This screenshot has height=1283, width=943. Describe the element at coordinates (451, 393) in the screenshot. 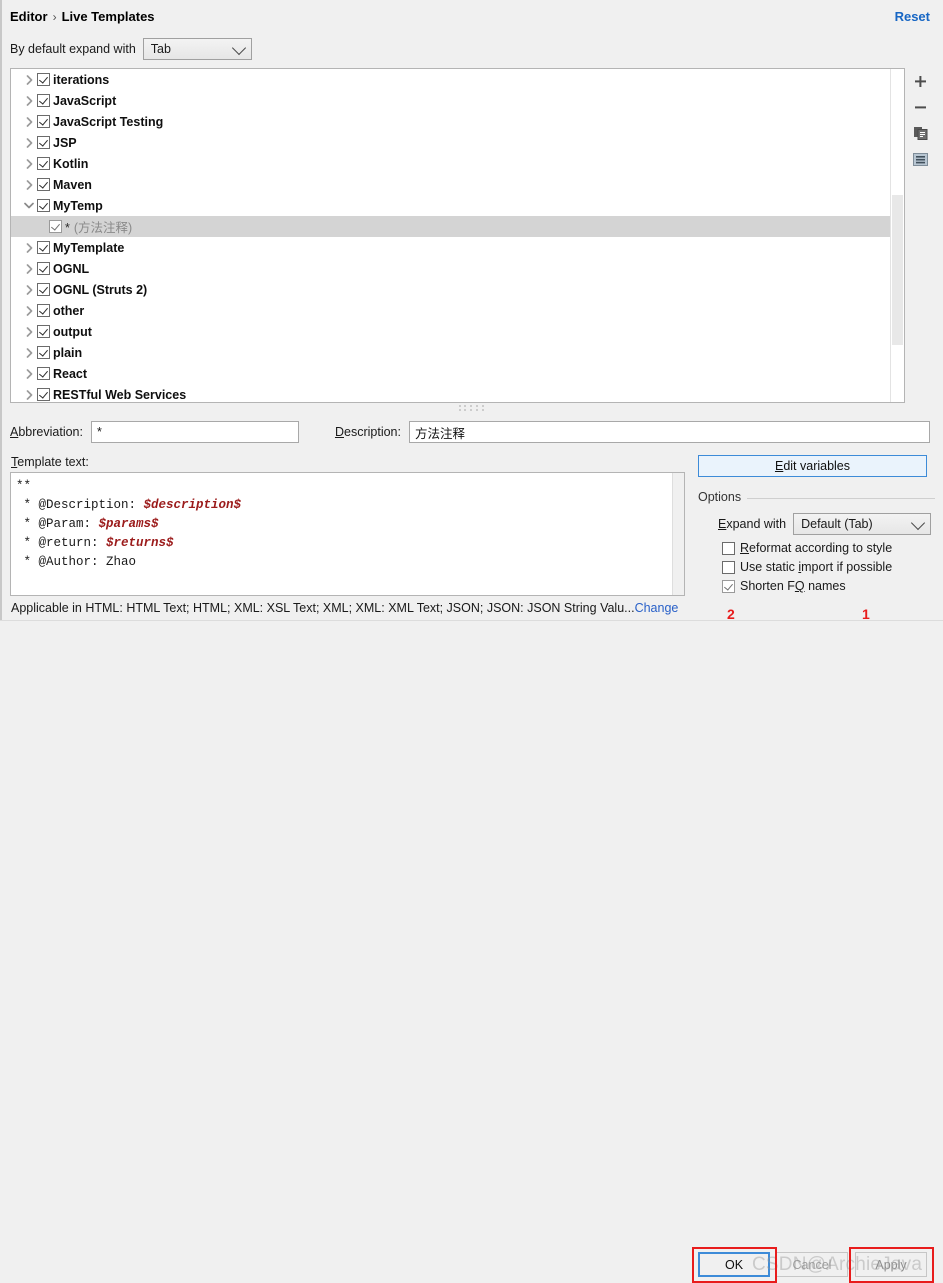

I see `tree-item-group: RESTful Web Services` at that location.